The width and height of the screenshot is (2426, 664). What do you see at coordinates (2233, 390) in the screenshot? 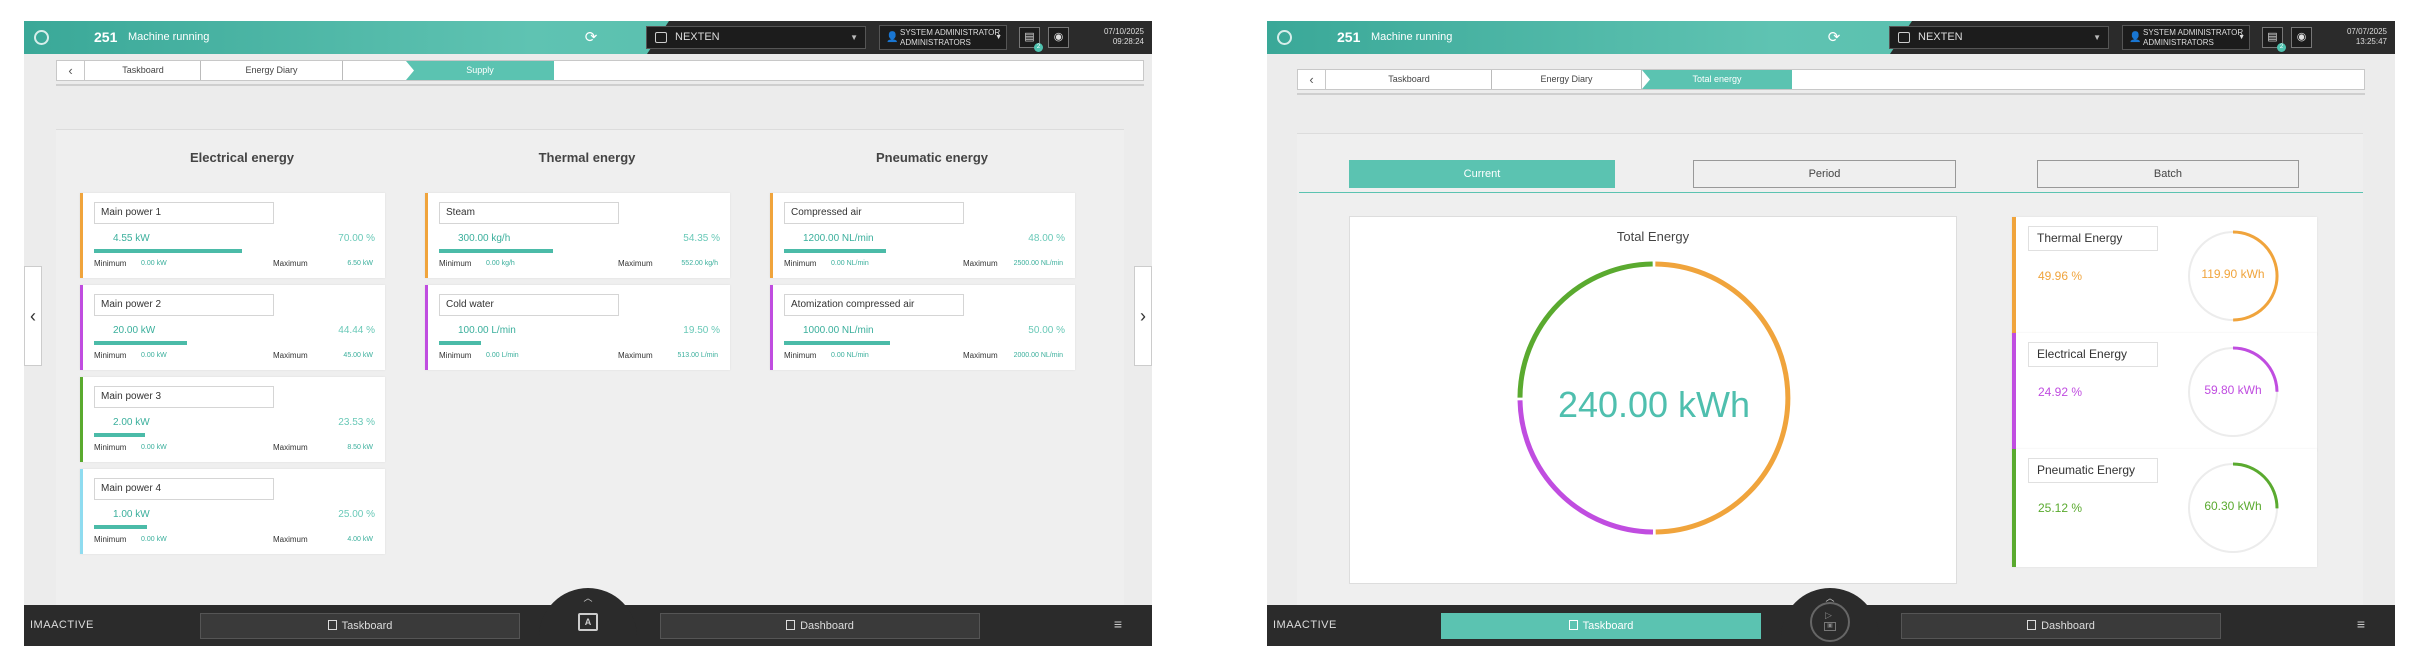
I see `energy-card-value: 59.80 kWh` at bounding box center [2233, 390].